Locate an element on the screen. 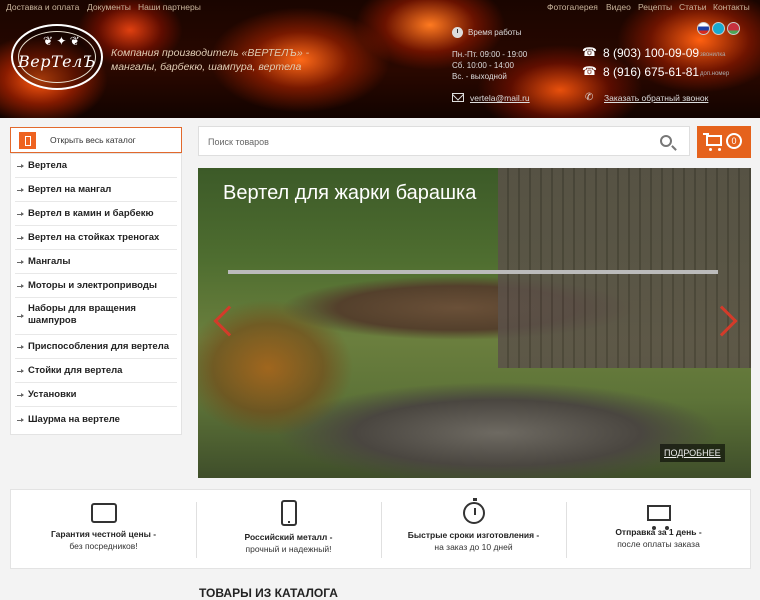 The height and width of the screenshot is (600, 760). feature-title: Быстрые сроки изготовления - is located at coordinates (473, 535).